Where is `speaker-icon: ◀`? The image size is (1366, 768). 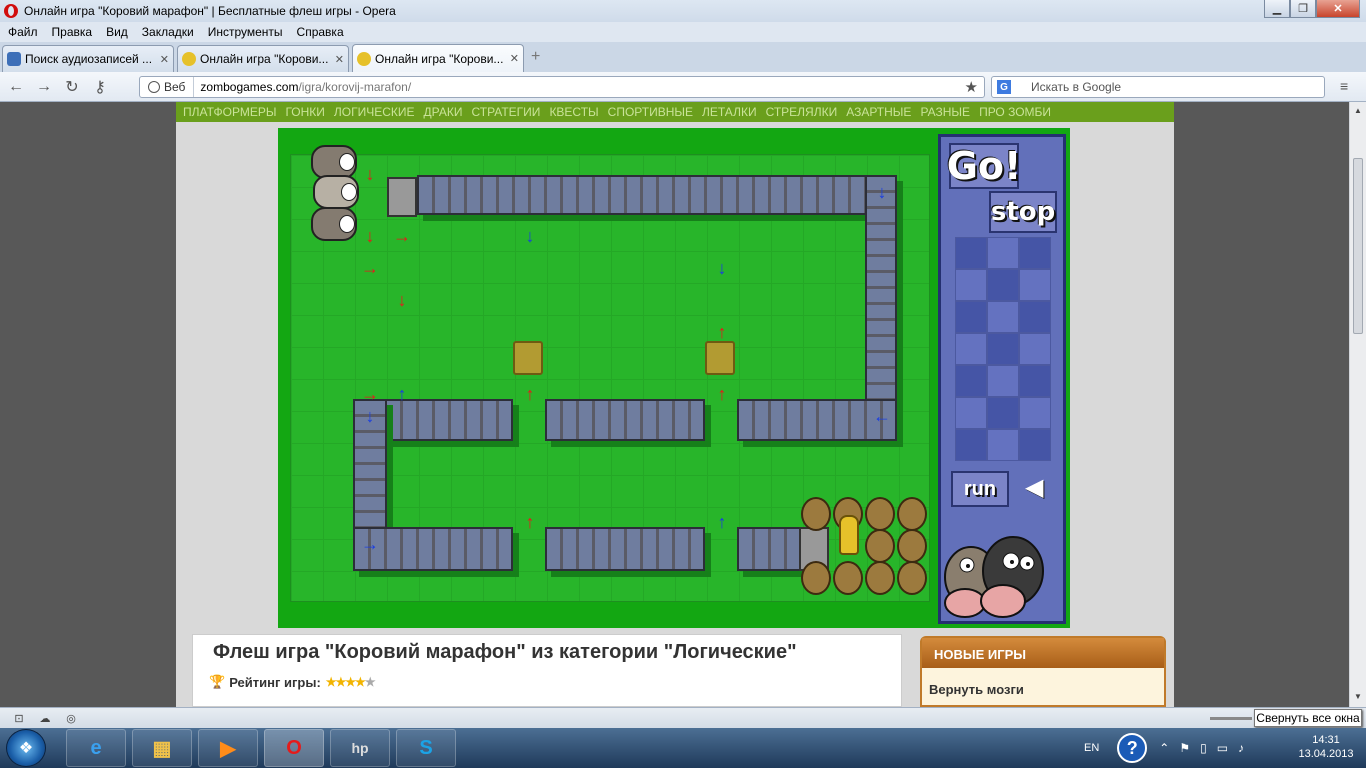 speaker-icon: ◀ is located at coordinates (1038, 488).